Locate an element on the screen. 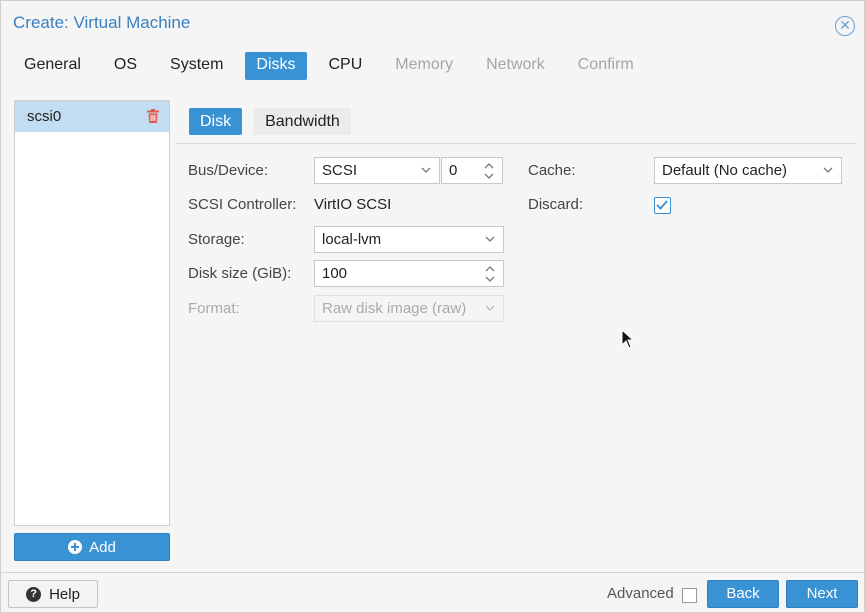 The width and height of the screenshot is (865, 613). cache-value: Default (No cache) is located at coordinates (725, 170).